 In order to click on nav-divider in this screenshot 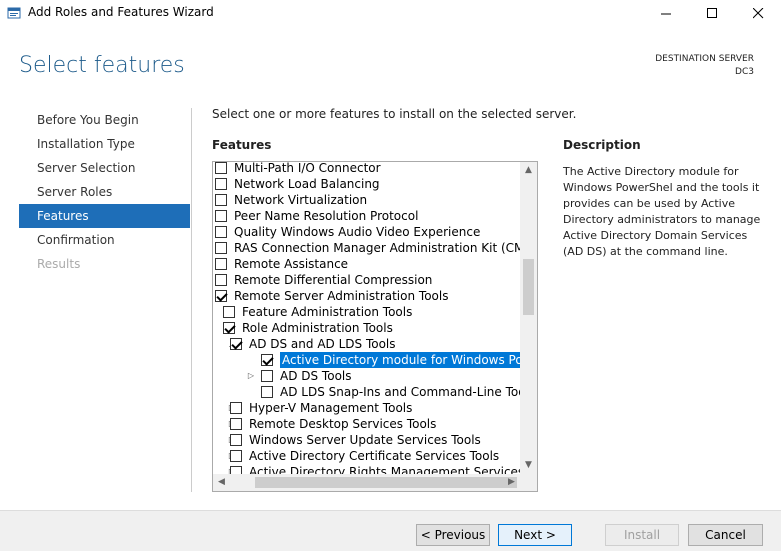, I will do `click(191, 300)`.